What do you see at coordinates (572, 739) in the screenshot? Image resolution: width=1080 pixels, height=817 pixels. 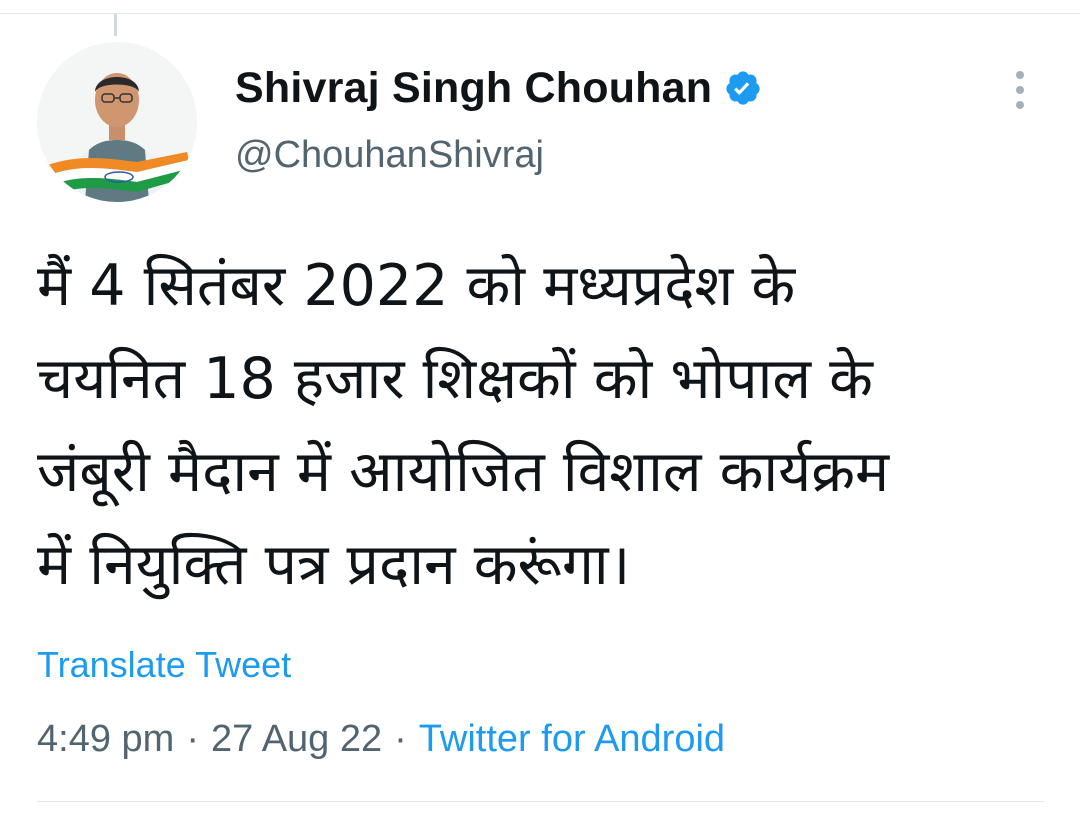 I see `tweet-source-link: Twitter for Android` at bounding box center [572, 739].